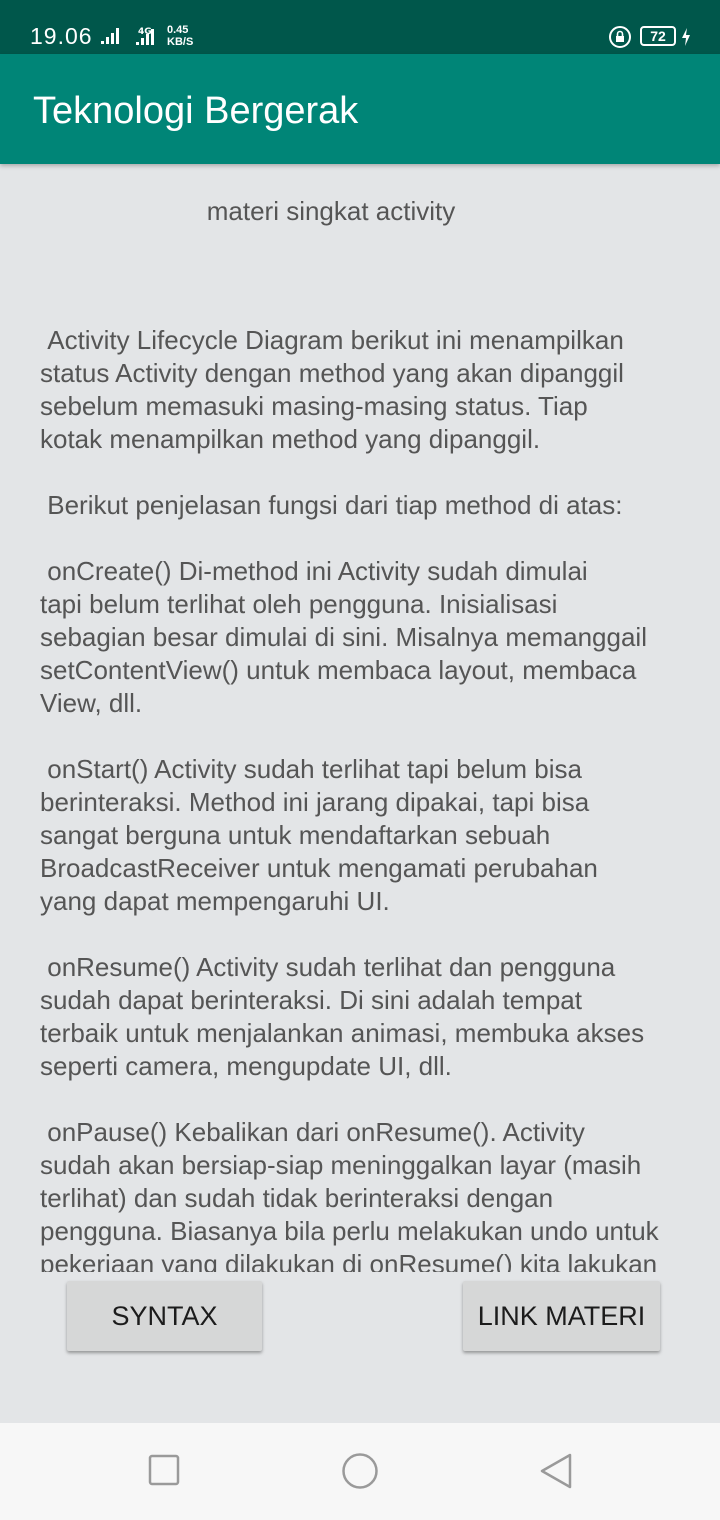 This screenshot has height=1520, width=720. Describe the element at coordinates (686, 37) in the screenshot. I see `charging-icon` at that location.